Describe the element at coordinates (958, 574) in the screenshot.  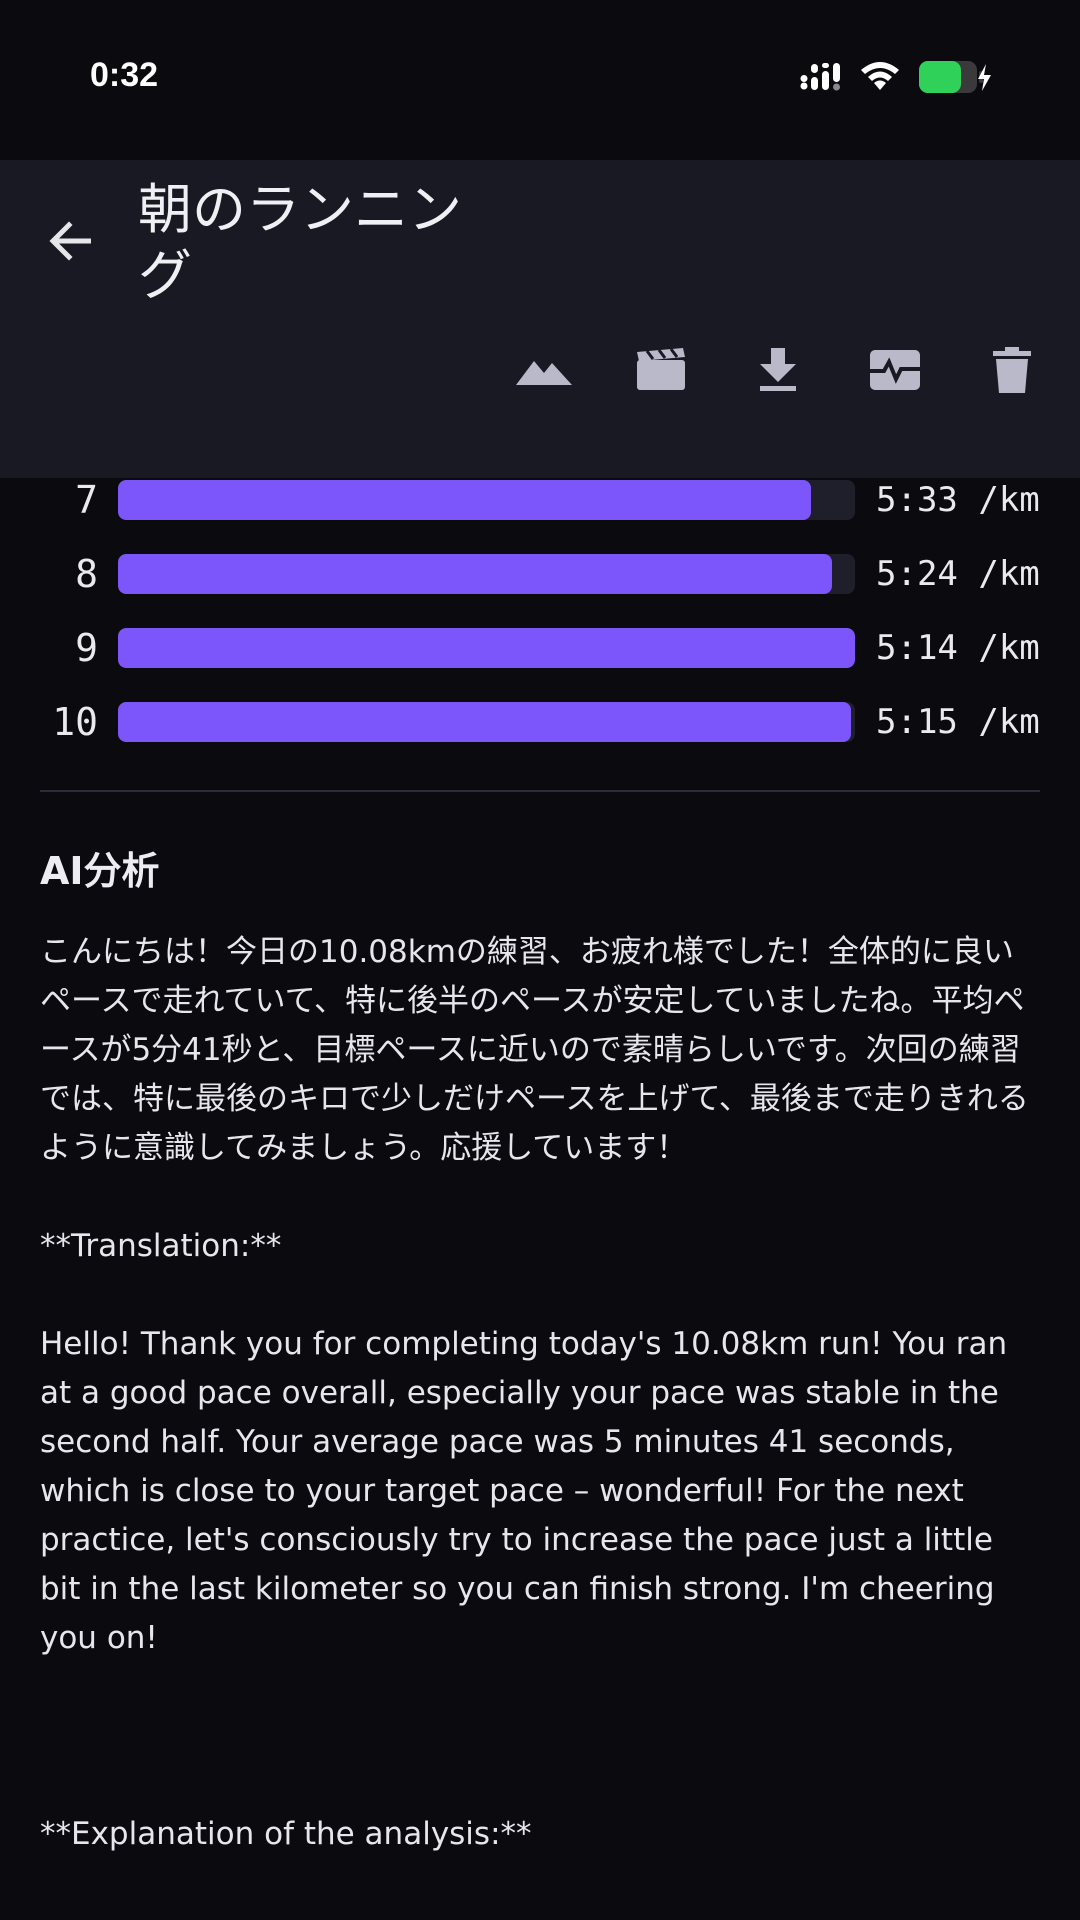
I see `lap-pace: 5:24 /km` at that location.